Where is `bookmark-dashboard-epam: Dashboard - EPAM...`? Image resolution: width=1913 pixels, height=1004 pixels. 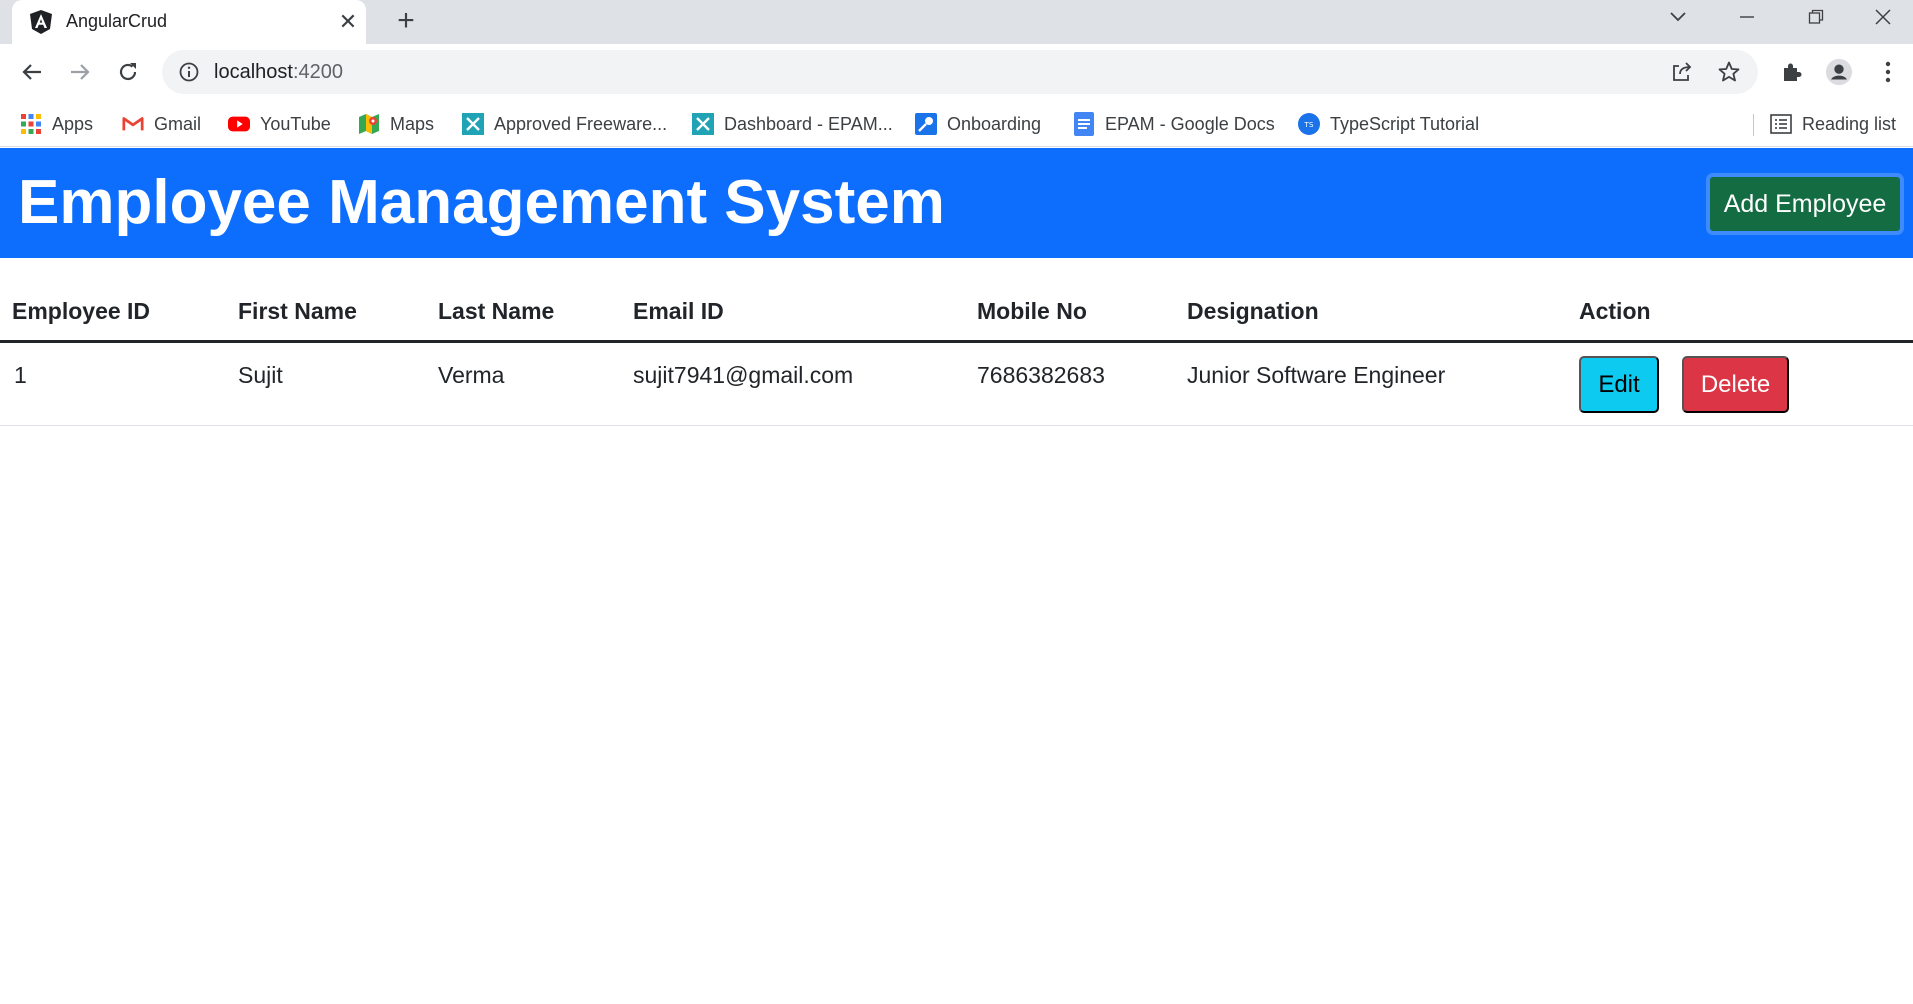
bookmark-dashboard-epam: Dashboard - EPAM... is located at coordinates (792, 124).